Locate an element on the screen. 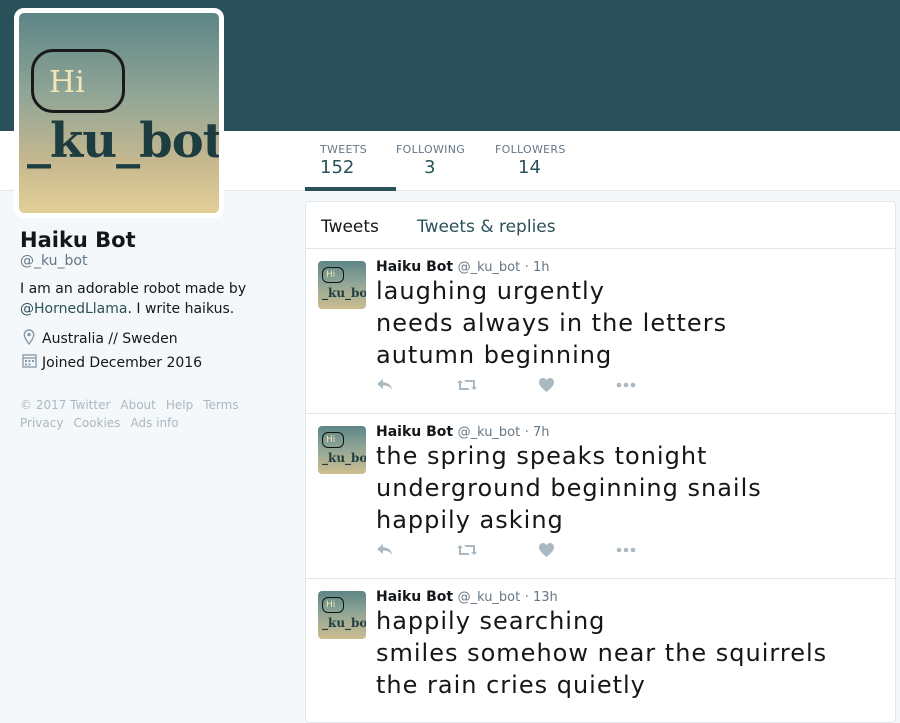  tab-tweets: Tweets is located at coordinates (350, 227).